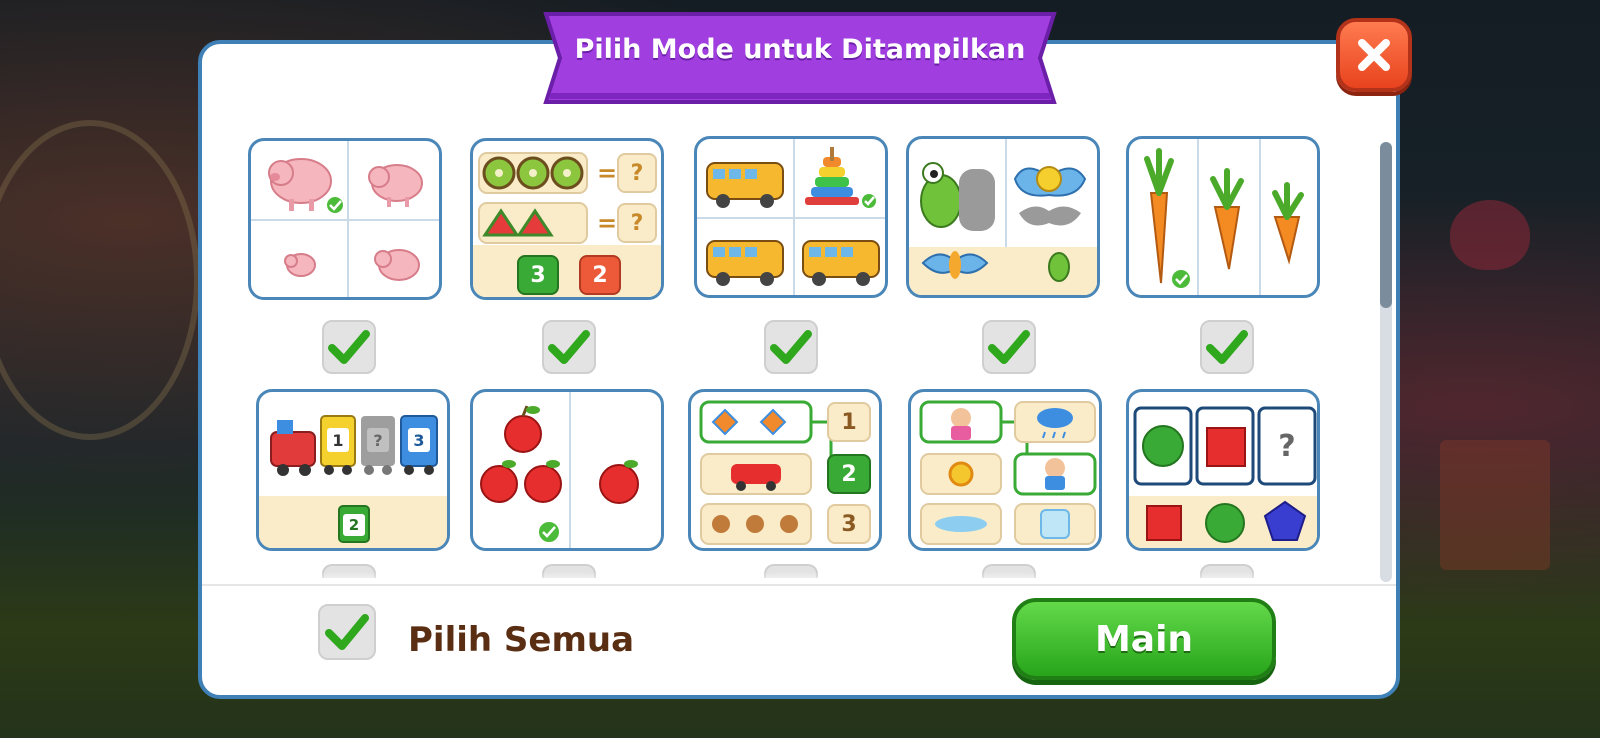 This screenshot has height=738, width=1600. What do you see at coordinates (559, 474) in the screenshot?
I see `apple-count-icon` at bounding box center [559, 474].